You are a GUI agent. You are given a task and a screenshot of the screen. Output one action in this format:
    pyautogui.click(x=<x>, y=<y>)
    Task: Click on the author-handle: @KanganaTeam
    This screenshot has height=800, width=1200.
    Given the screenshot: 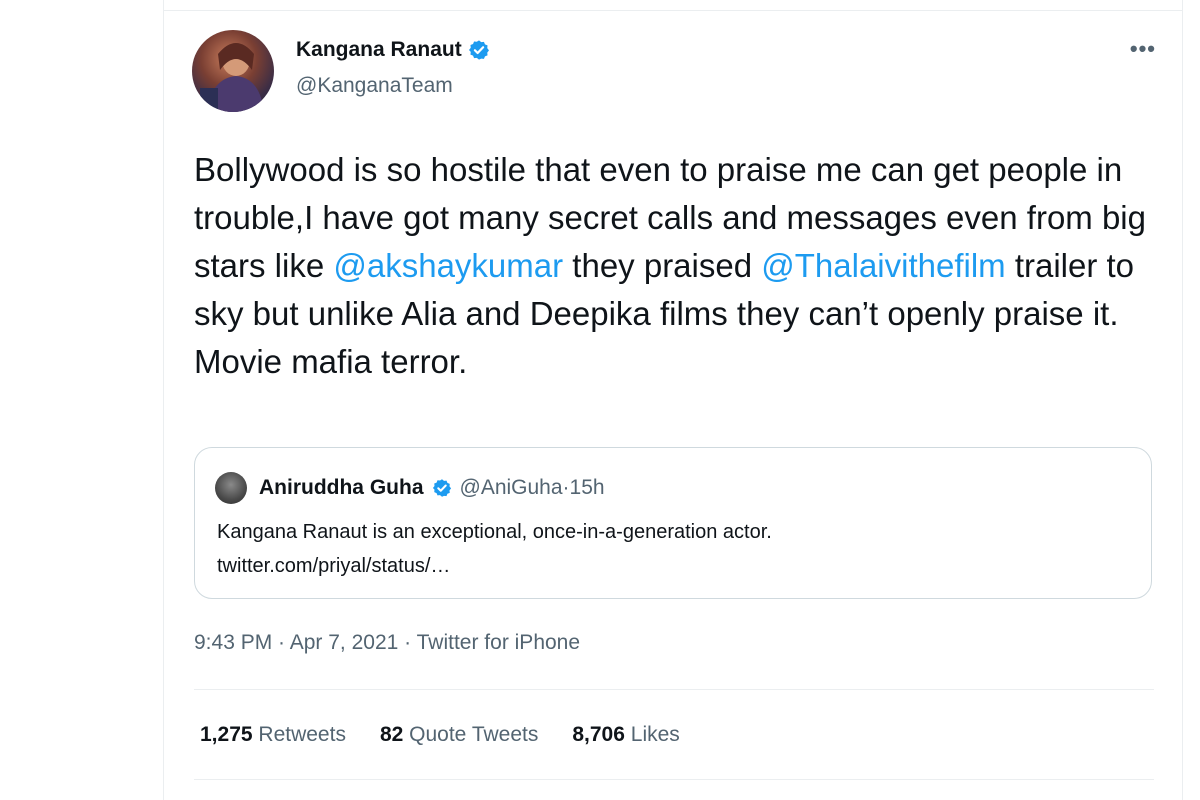 What is the action you would take?
    pyautogui.click(x=374, y=86)
    